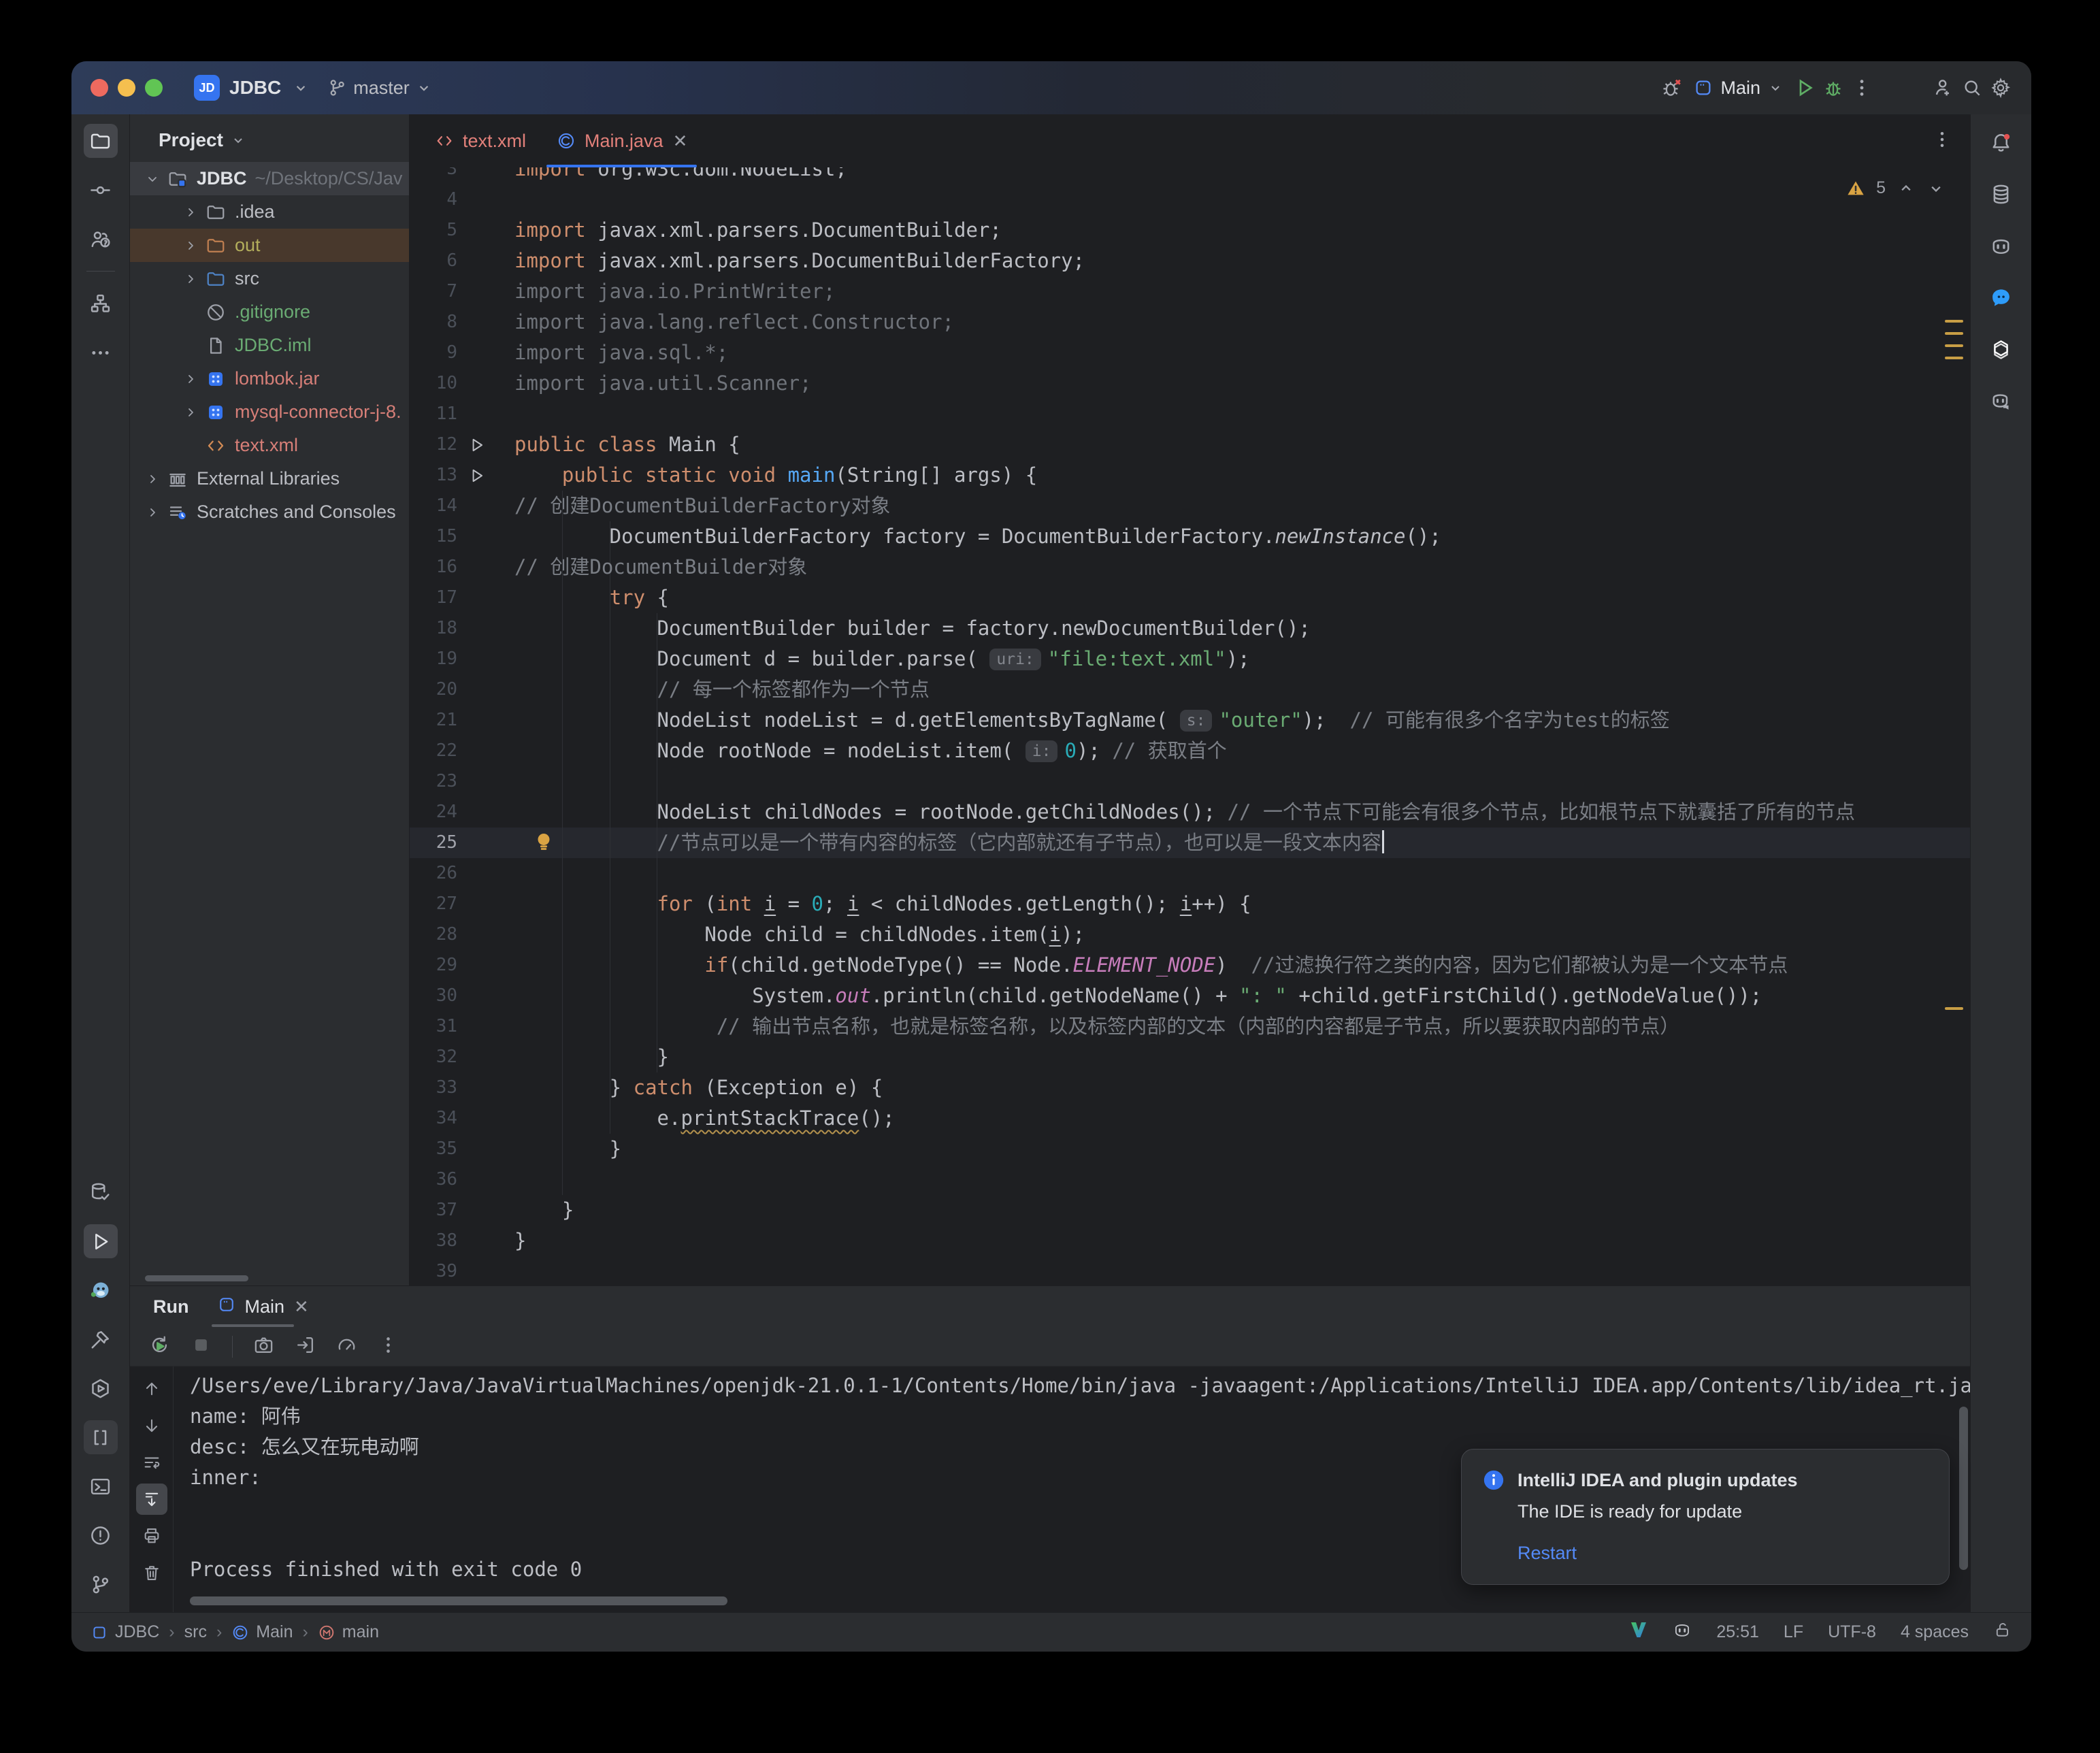 This screenshot has width=2100, height=1753. Describe the element at coordinates (2001, 142) in the screenshot. I see `notifications-icon` at that location.